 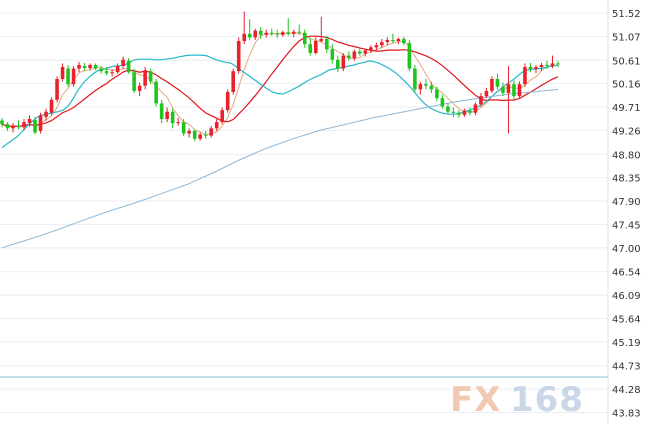 I want to click on logo-168-text: 168, so click(x=547, y=400).